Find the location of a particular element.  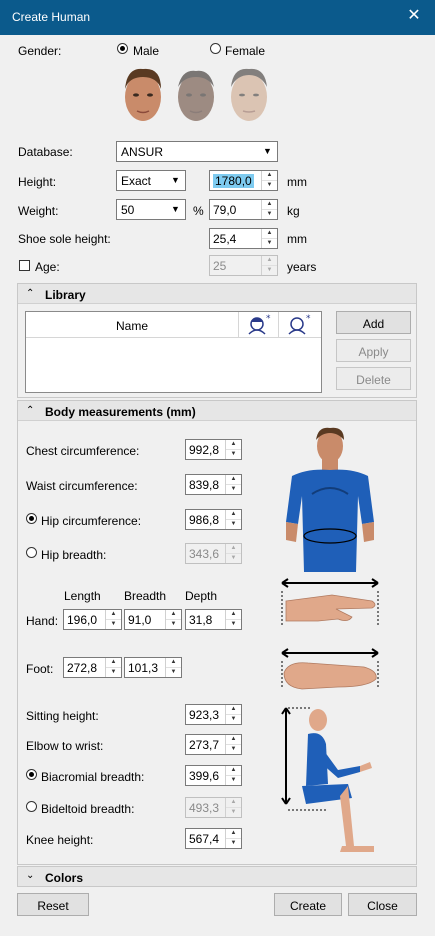

gender-label: Gender: is located at coordinates (40, 51).